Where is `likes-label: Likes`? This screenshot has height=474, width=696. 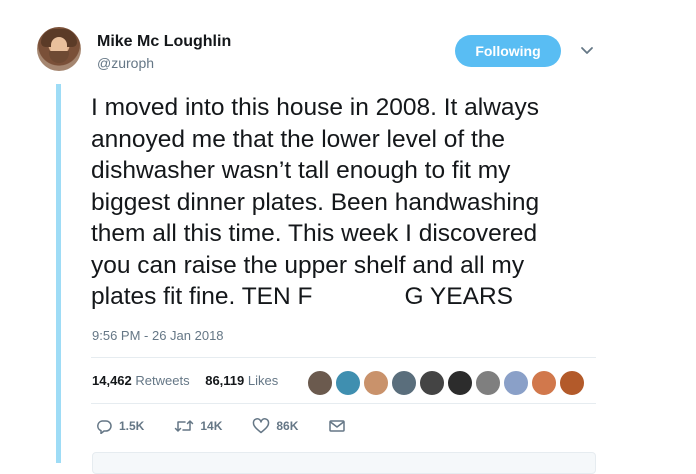 likes-label: Likes is located at coordinates (263, 380).